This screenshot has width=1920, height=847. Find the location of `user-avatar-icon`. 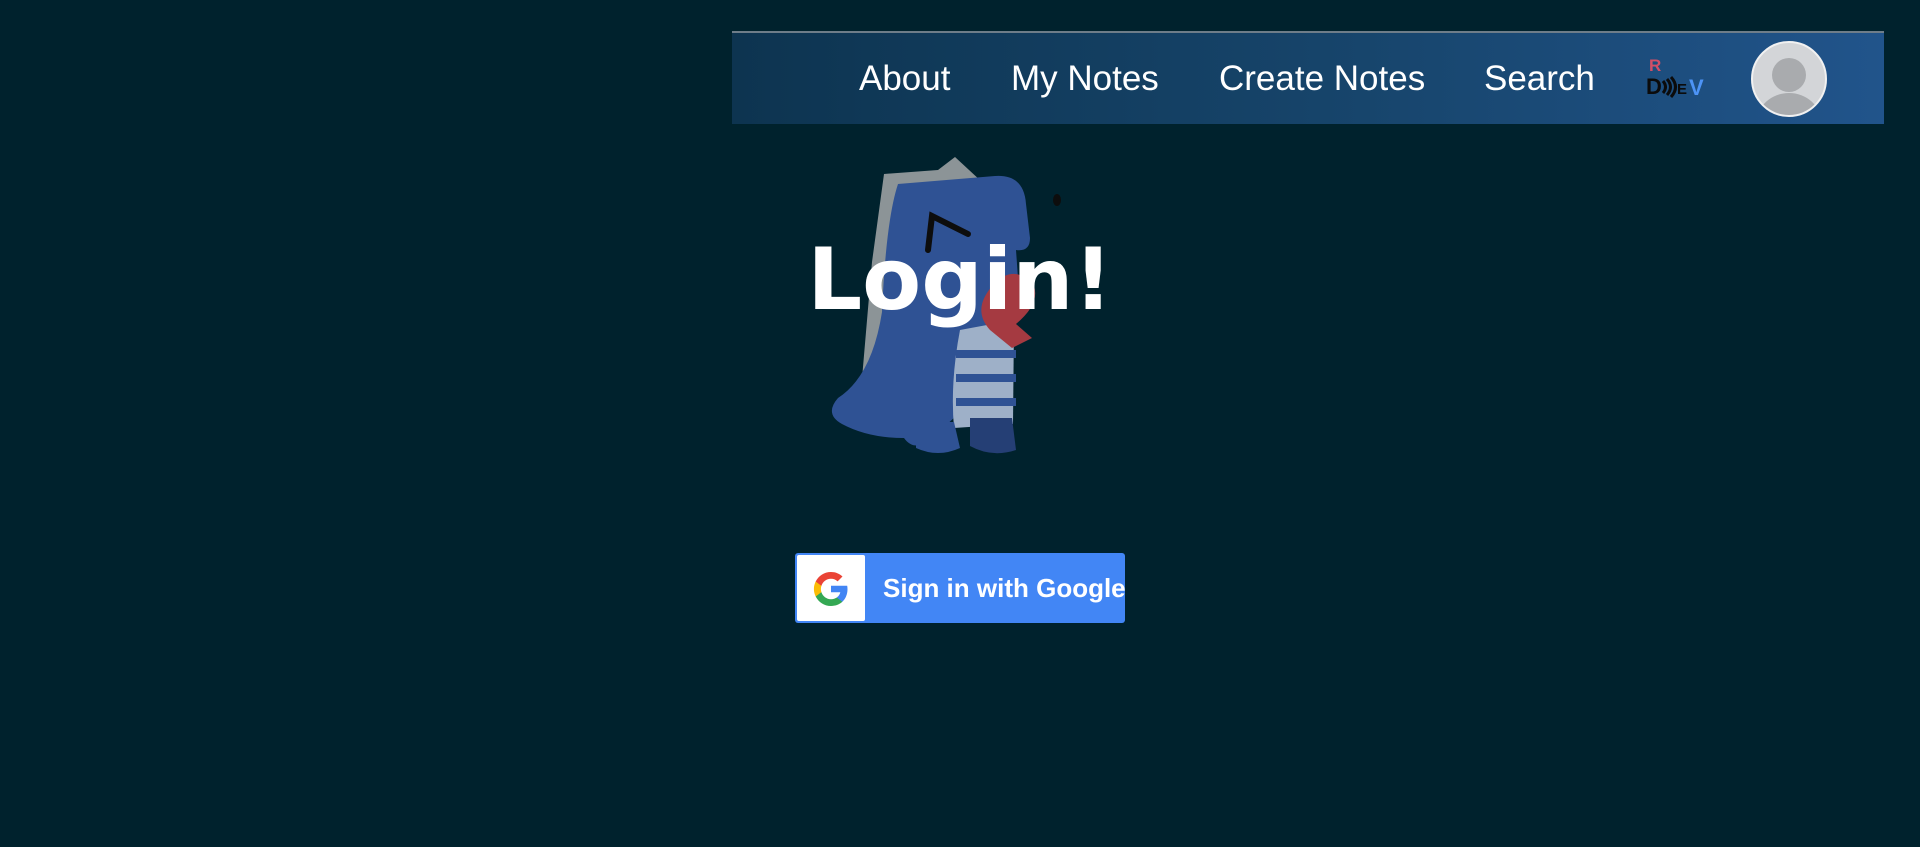

user-avatar-icon is located at coordinates (1789, 79).